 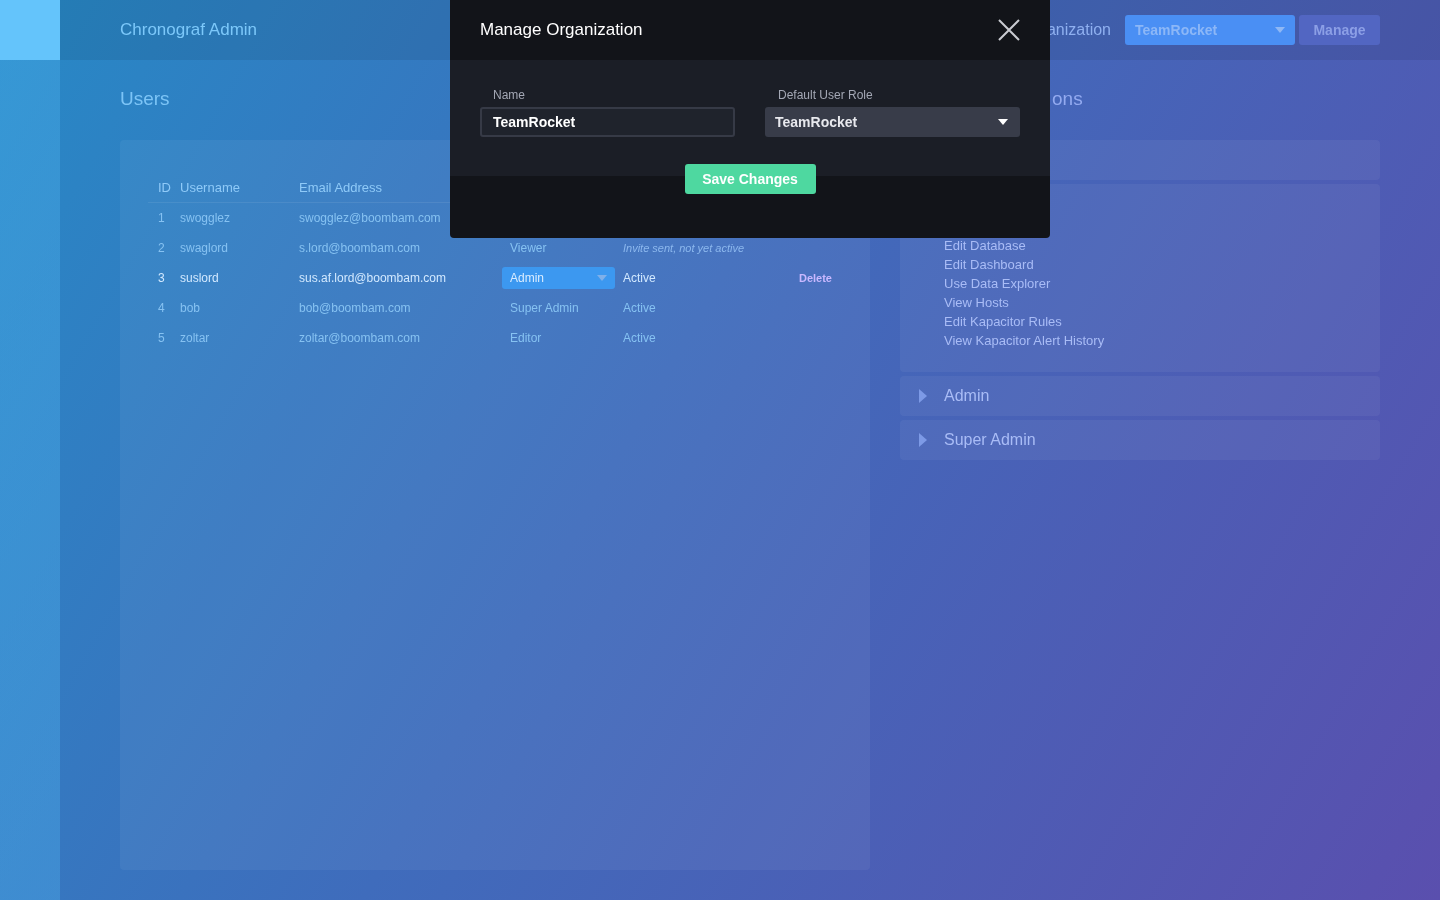 I want to click on delete-button: Delete, so click(x=815, y=278).